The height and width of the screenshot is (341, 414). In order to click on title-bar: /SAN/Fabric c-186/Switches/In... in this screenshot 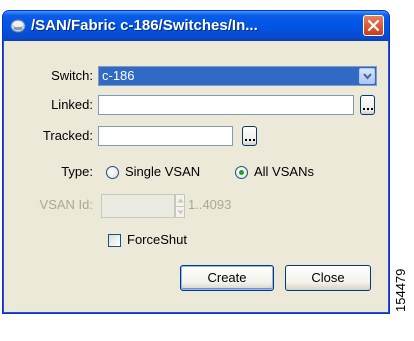, I will do `click(196, 26)`.